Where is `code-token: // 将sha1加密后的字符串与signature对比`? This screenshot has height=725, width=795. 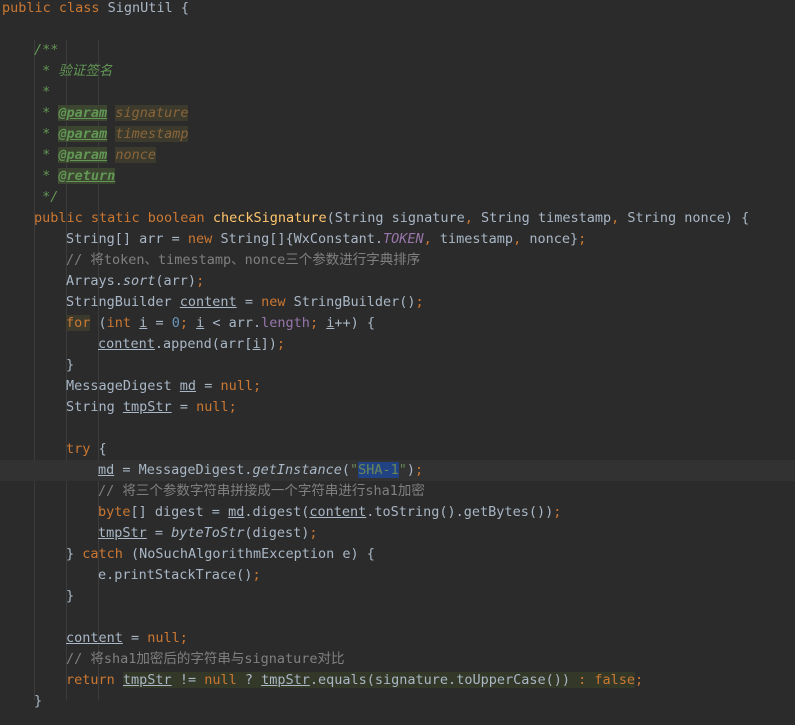
code-token: // 将sha1加密后的字符串与signature对比 is located at coordinates (205, 659).